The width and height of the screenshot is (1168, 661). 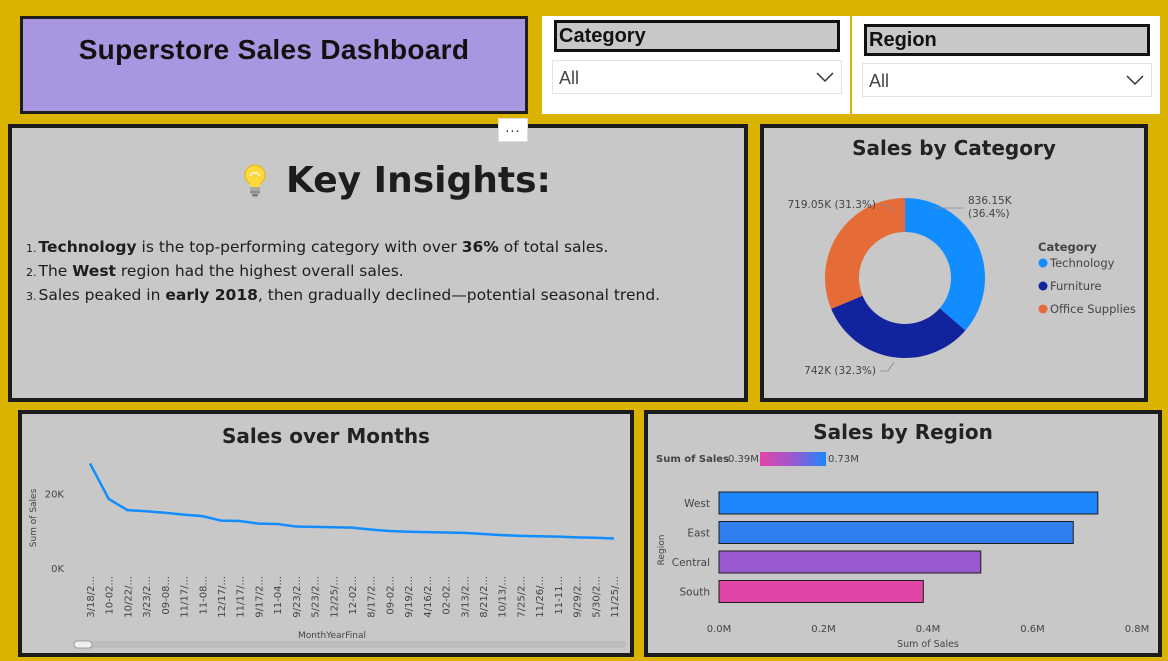 What do you see at coordinates (102, 295) in the screenshot?
I see `insight-text: Sales peaked in` at bounding box center [102, 295].